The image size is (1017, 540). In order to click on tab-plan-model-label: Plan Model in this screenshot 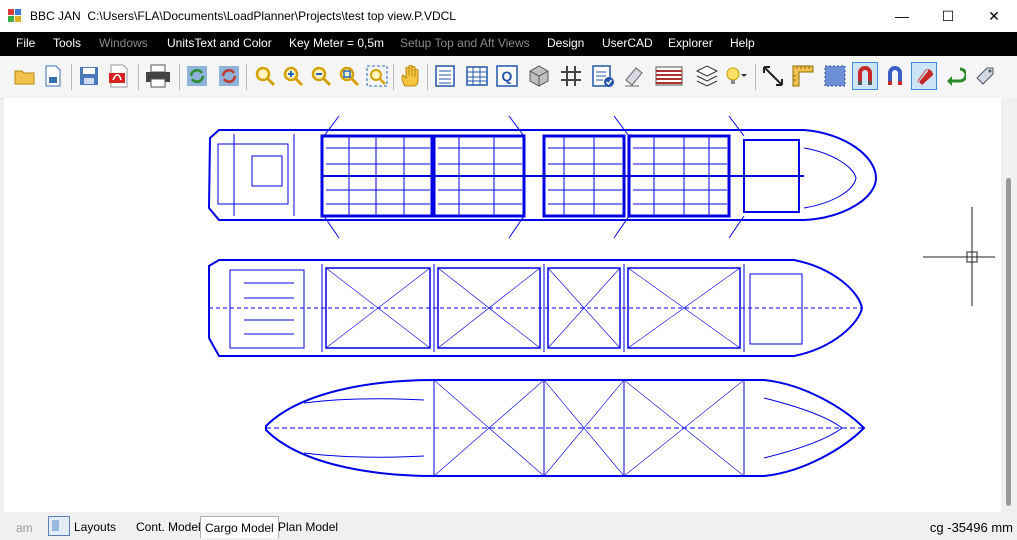, I will do `click(308, 527)`.